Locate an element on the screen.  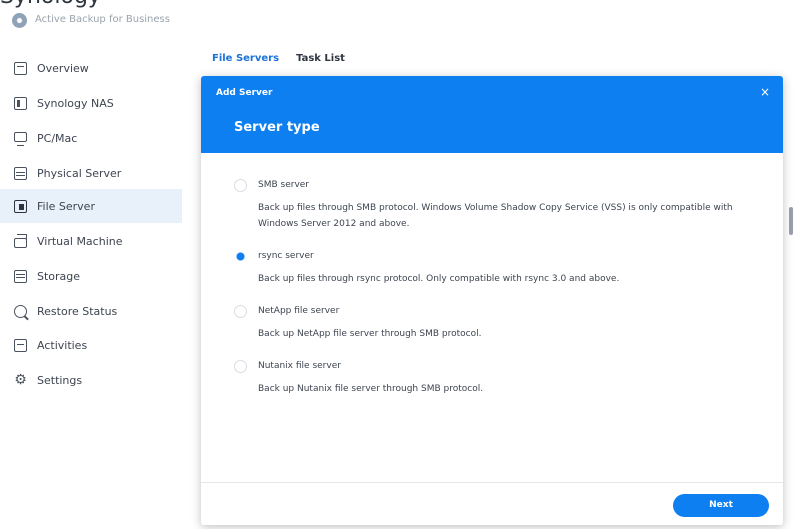
server-icon is located at coordinates (20, 173).